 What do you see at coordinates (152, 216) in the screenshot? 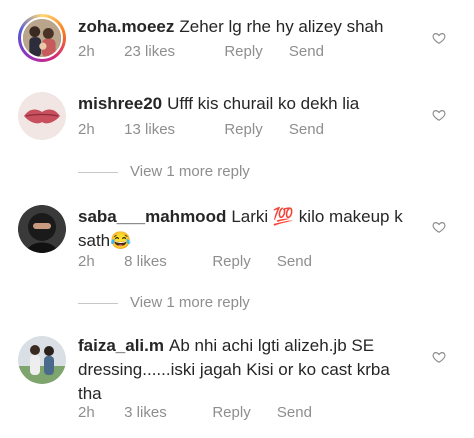
I see `comment-username: saba___mahmood` at bounding box center [152, 216].